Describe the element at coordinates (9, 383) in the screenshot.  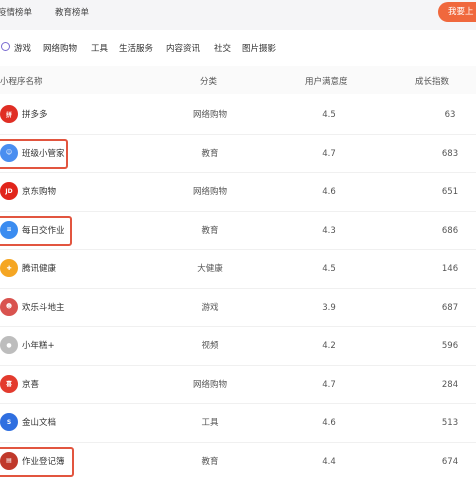
I see `jingxi-icon: 喜` at that location.